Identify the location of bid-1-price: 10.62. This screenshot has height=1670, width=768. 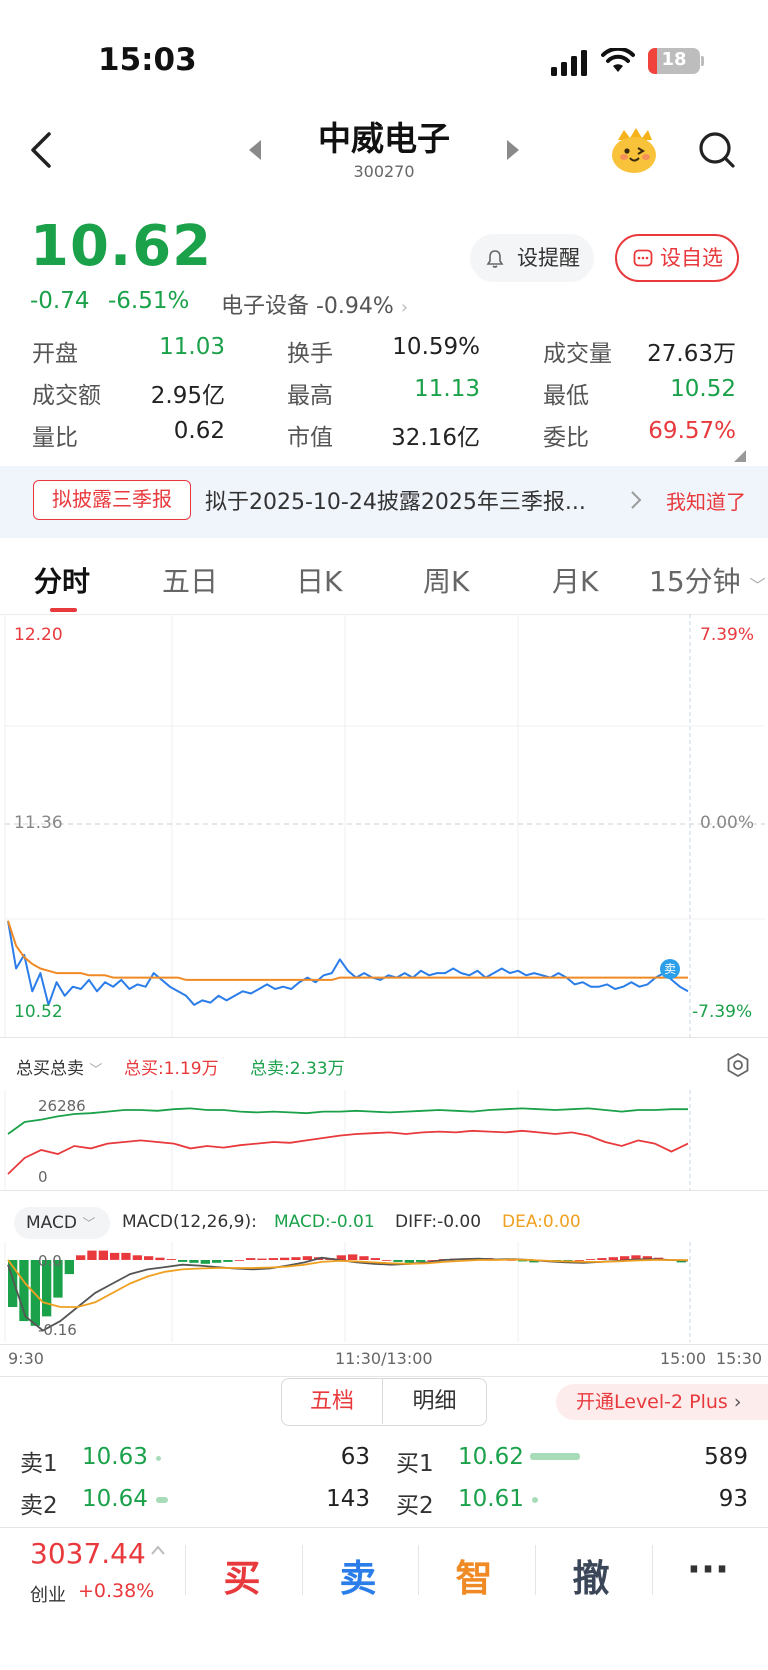
(491, 1457).